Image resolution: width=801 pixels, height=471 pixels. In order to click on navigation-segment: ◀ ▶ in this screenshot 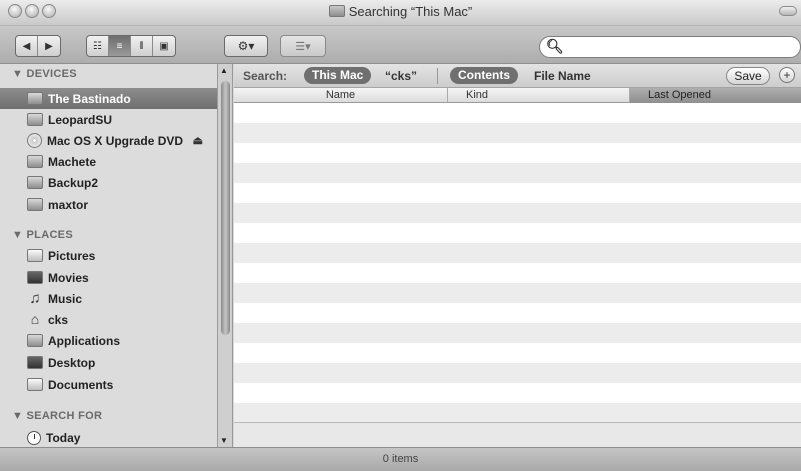, I will do `click(38, 46)`.